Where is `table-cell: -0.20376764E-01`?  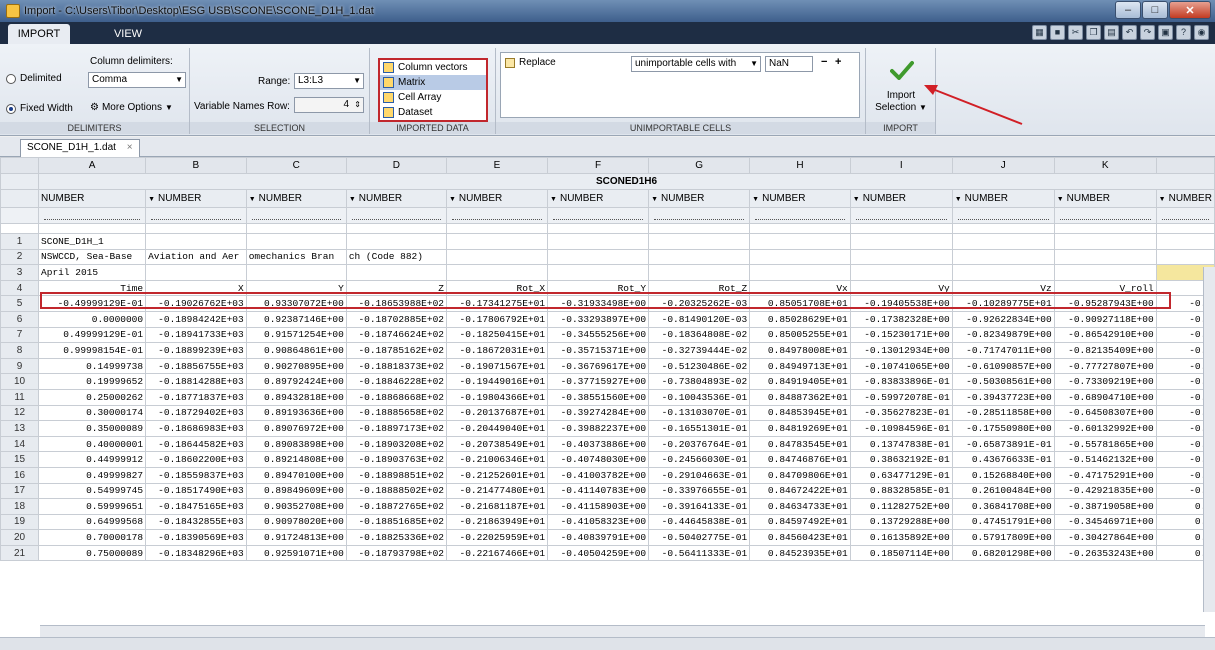
table-cell: -0.20376764E-01 is located at coordinates (699, 444).